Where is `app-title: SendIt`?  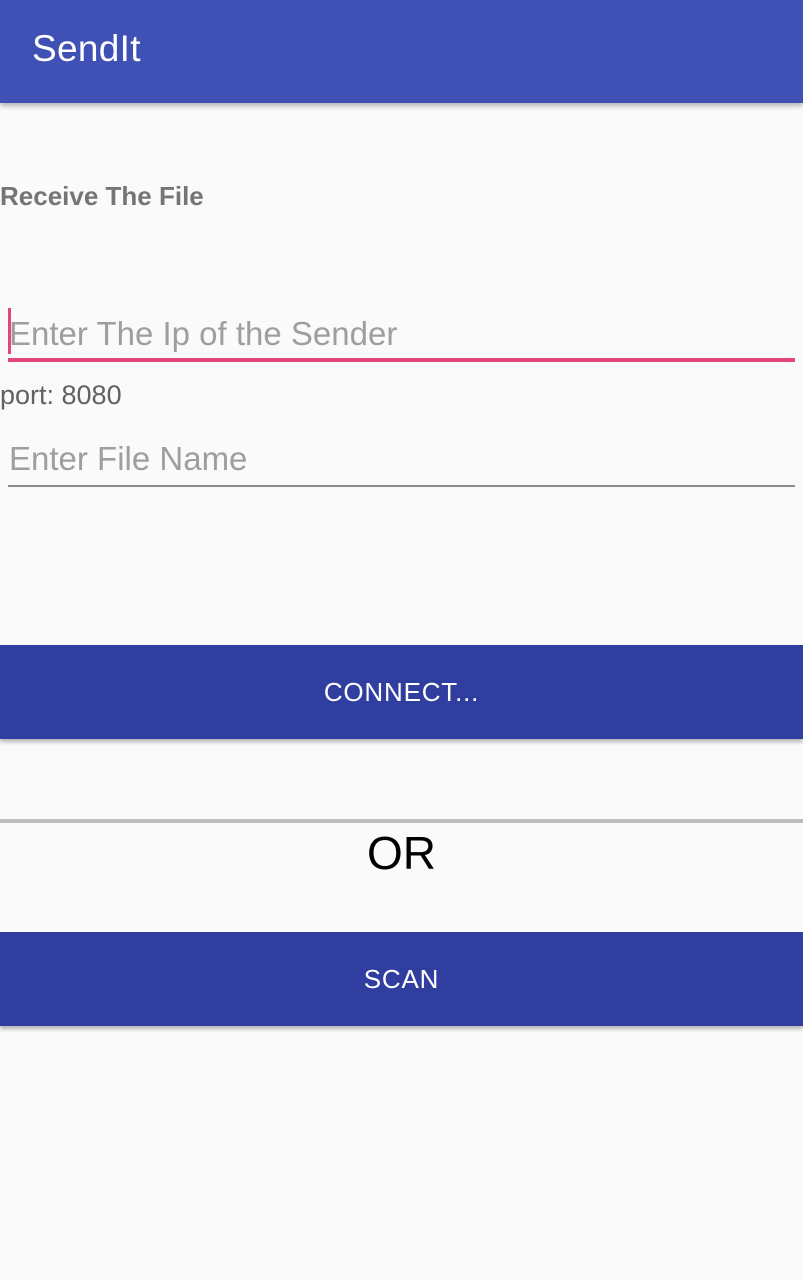 app-title: SendIt is located at coordinates (86, 48).